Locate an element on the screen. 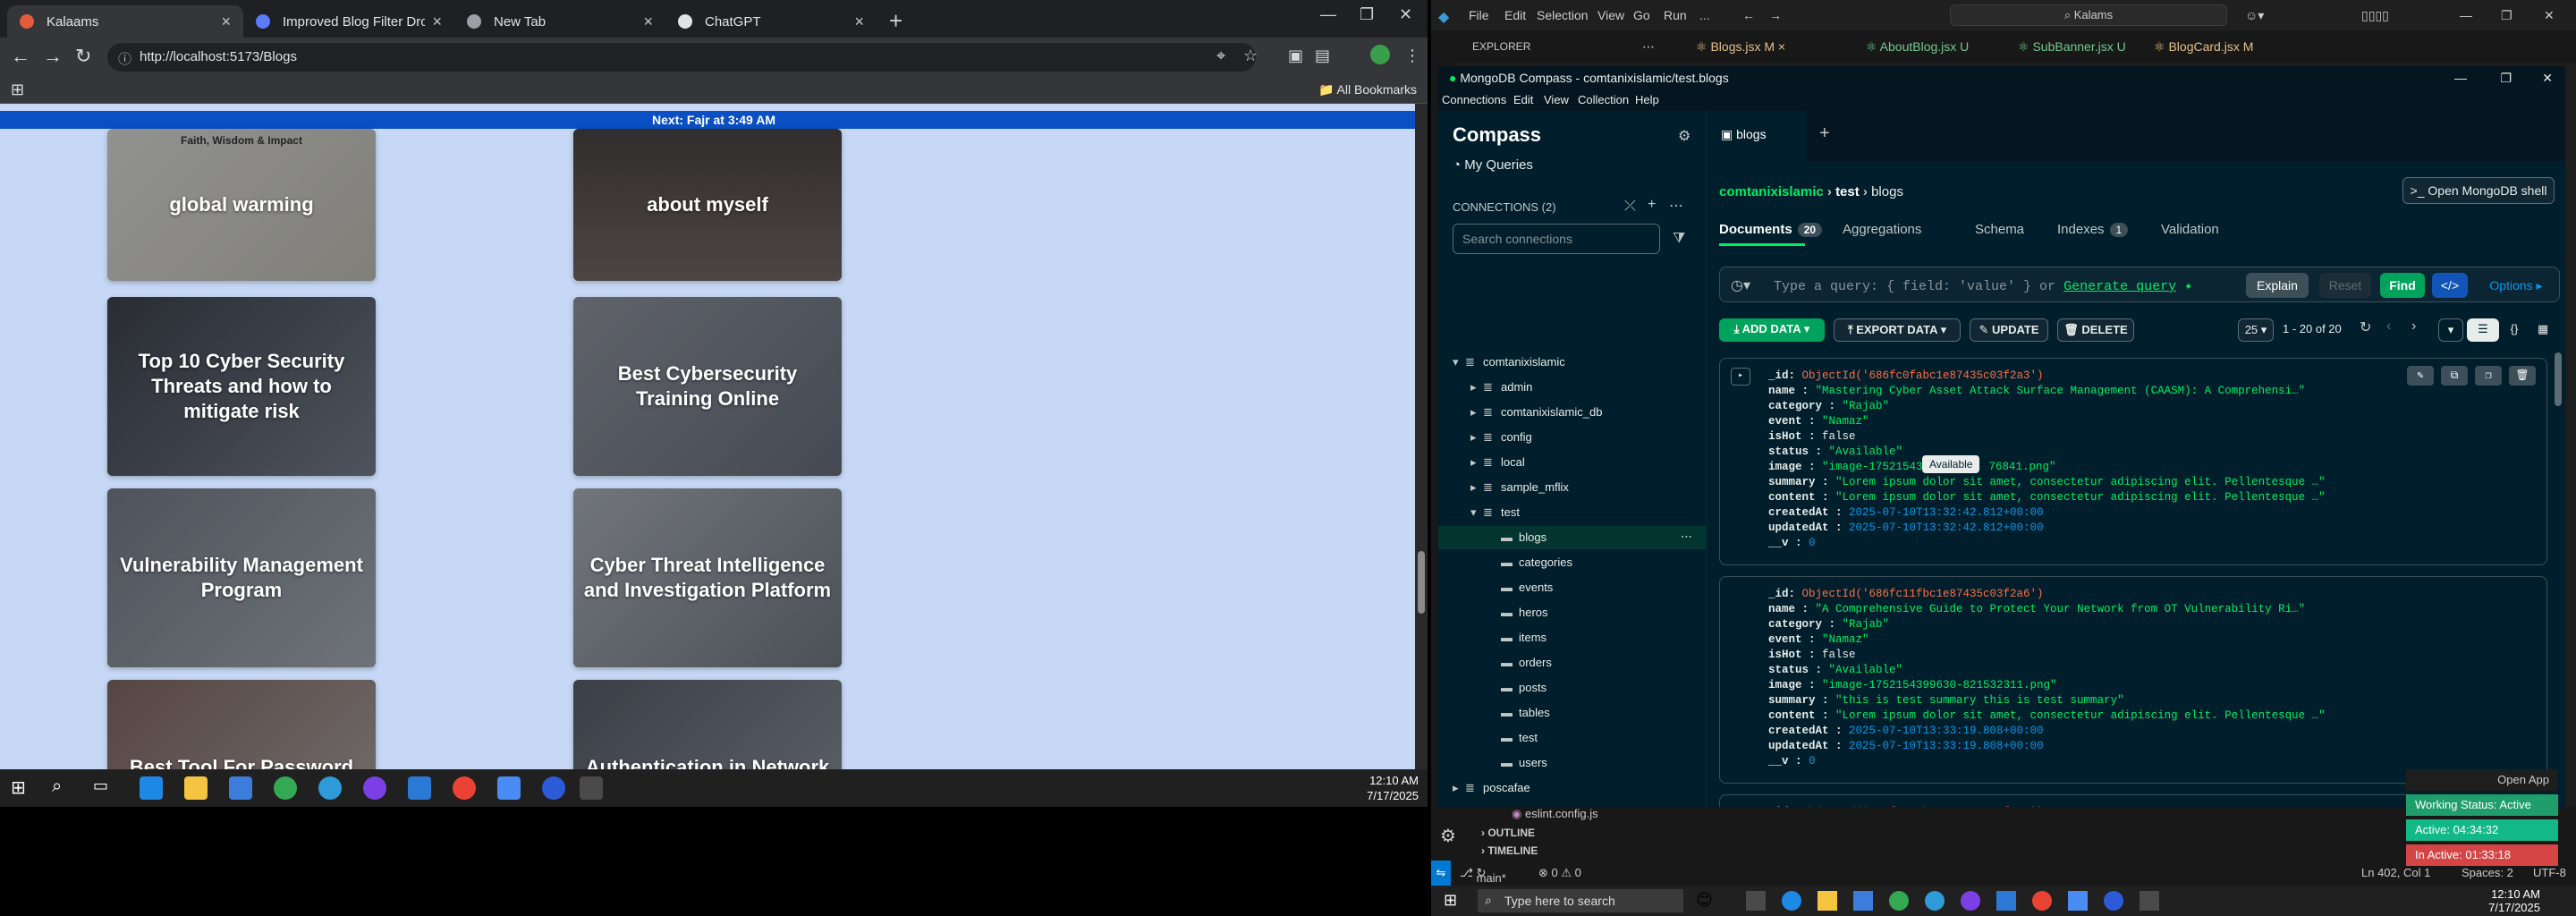  code-view-button: </> is located at coordinates (2450, 285).